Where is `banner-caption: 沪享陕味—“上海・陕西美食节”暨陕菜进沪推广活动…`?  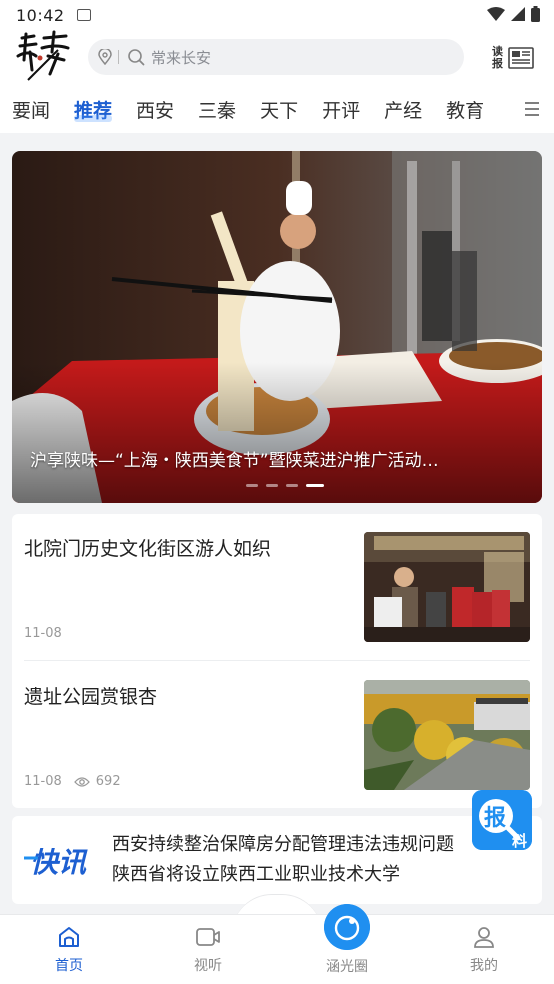 banner-caption: 沪享陕味—“上海・陕西美食节”暨陕菜进沪推广活动… is located at coordinates (277, 458).